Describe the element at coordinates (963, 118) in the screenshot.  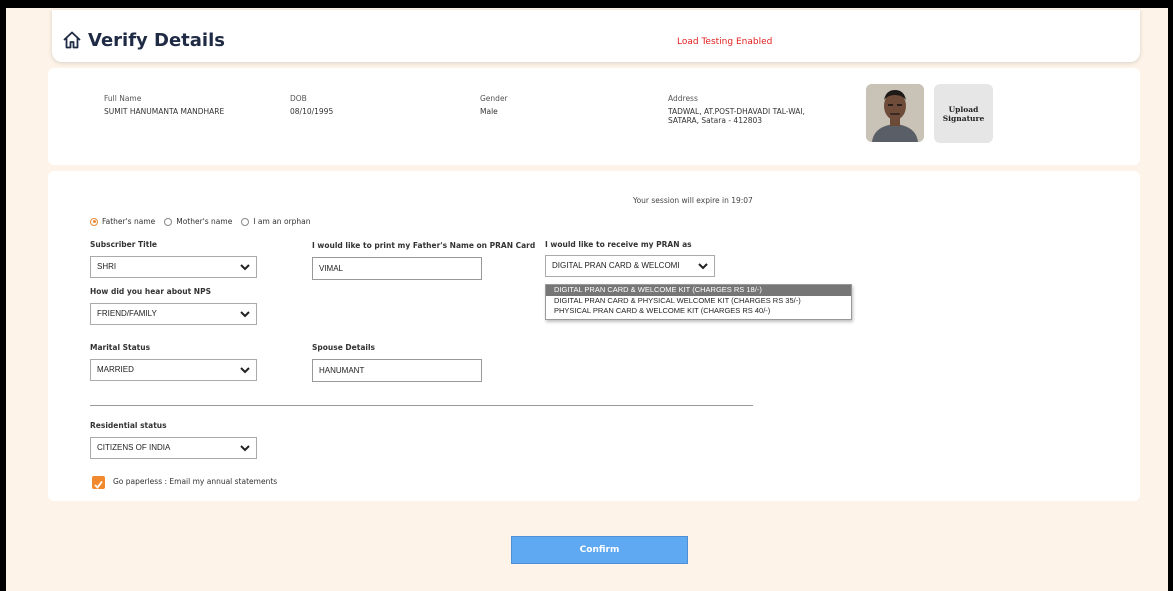
I see `upload-signature-line2: Signature` at that location.